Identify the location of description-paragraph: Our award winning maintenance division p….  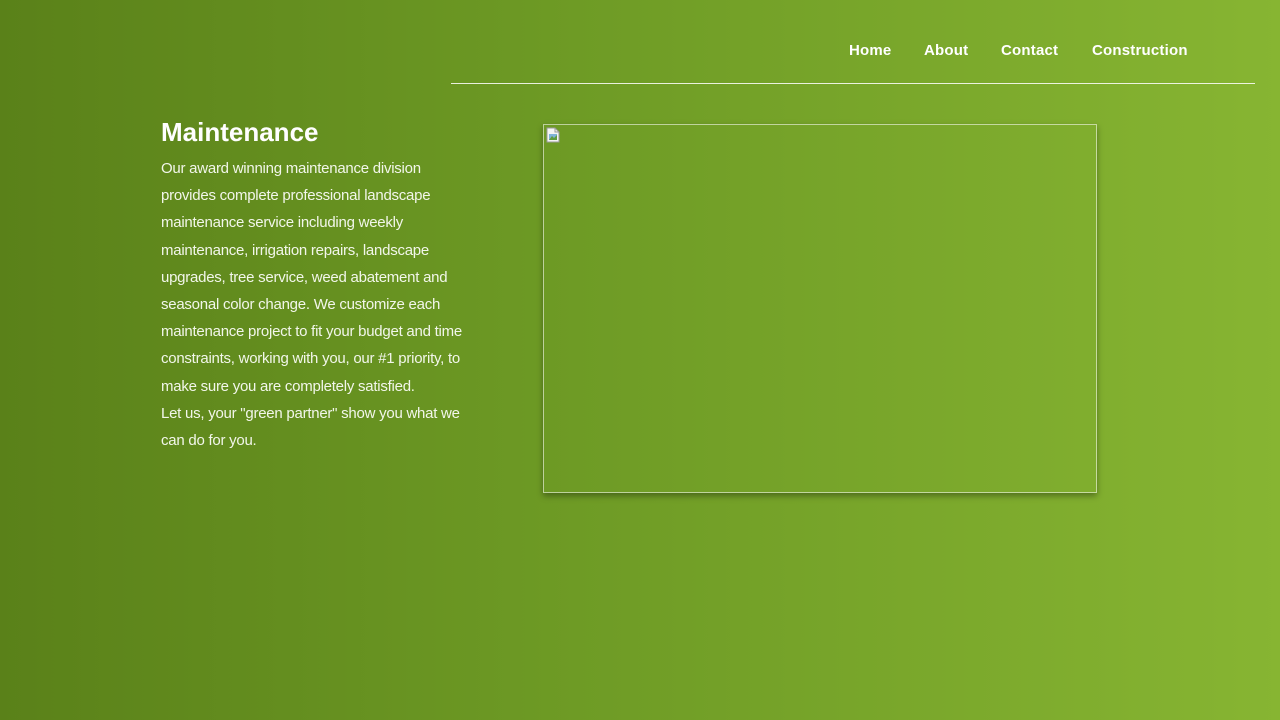
(311, 277).